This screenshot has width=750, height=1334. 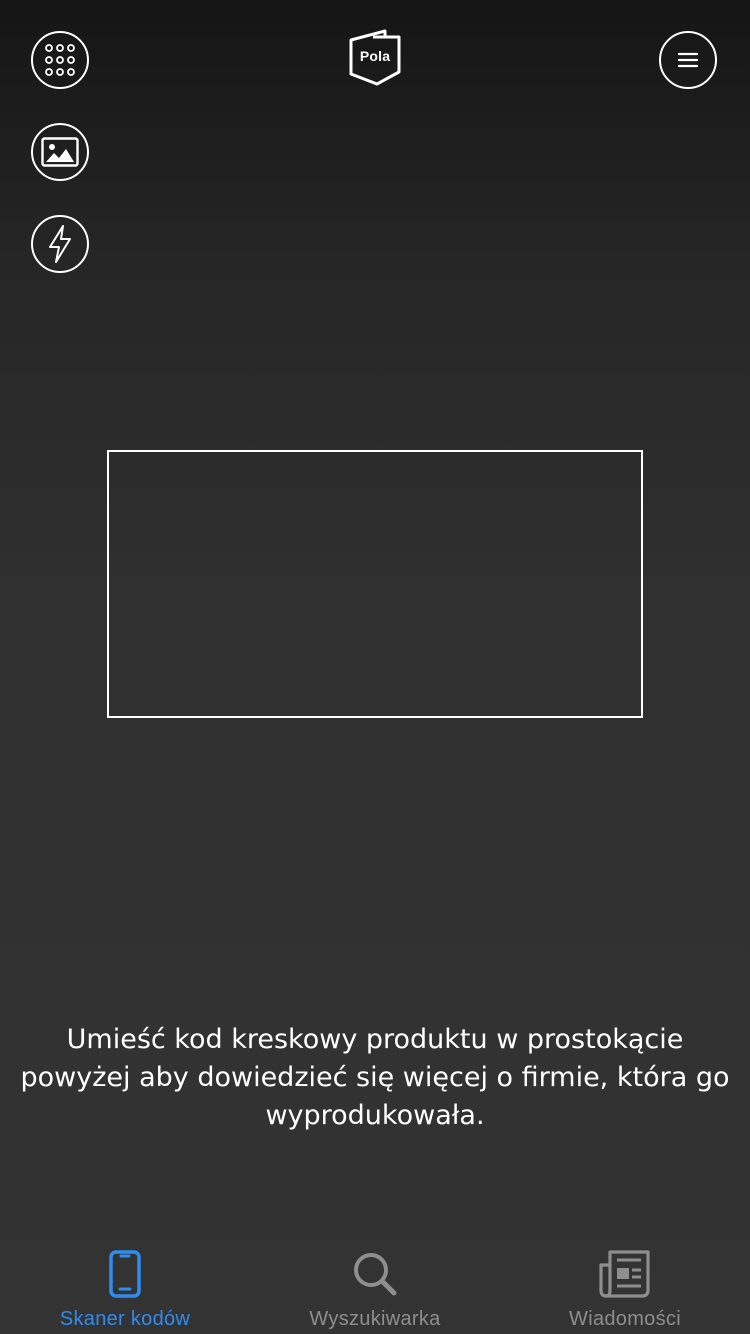 What do you see at coordinates (625, 1319) in the screenshot?
I see `tab-news-label: Wiadomości` at bounding box center [625, 1319].